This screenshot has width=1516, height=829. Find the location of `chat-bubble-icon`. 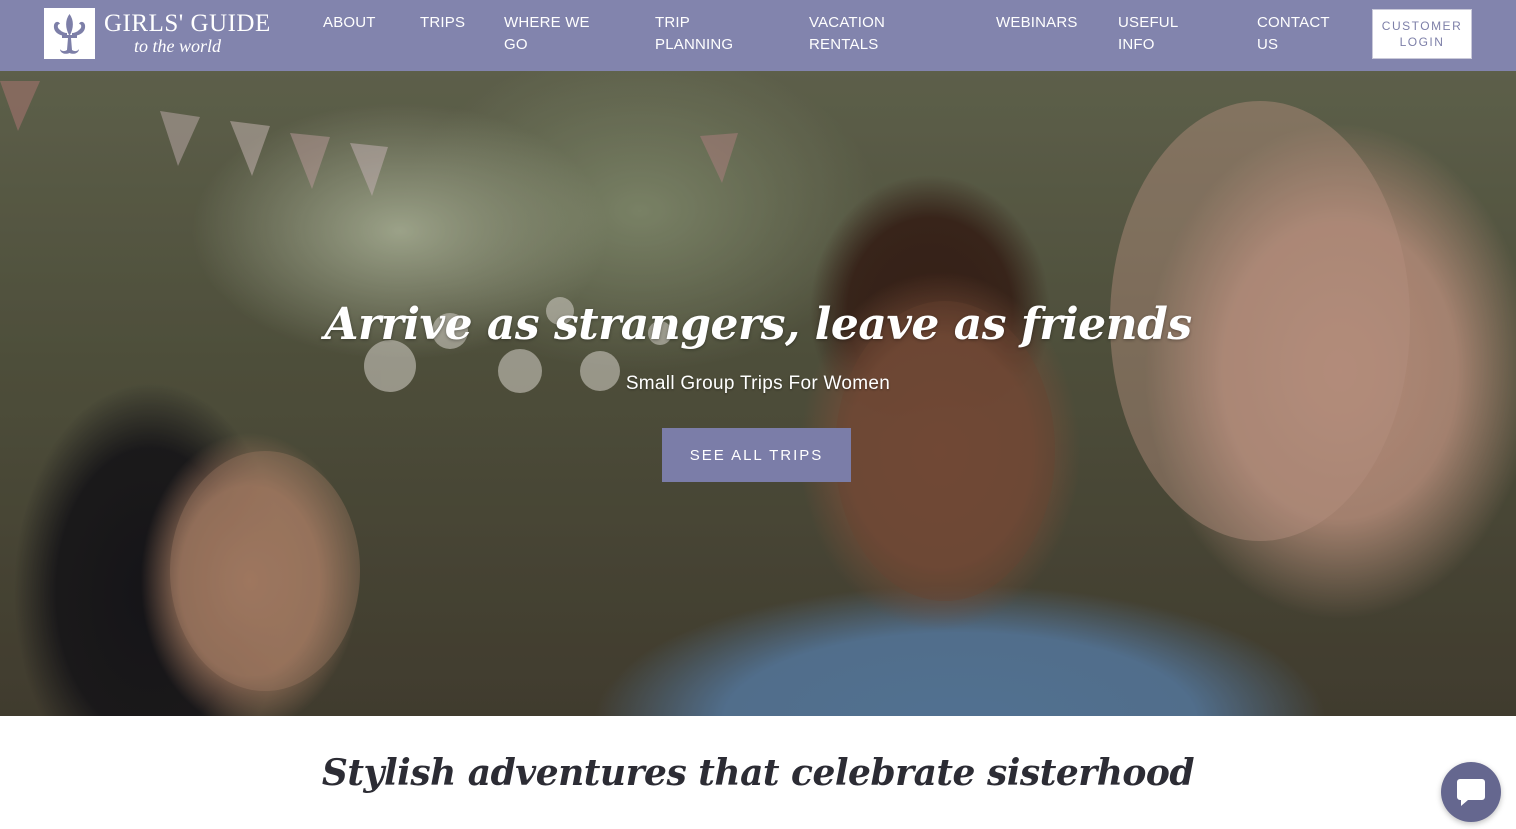

chat-bubble-icon is located at coordinates (1471, 792).